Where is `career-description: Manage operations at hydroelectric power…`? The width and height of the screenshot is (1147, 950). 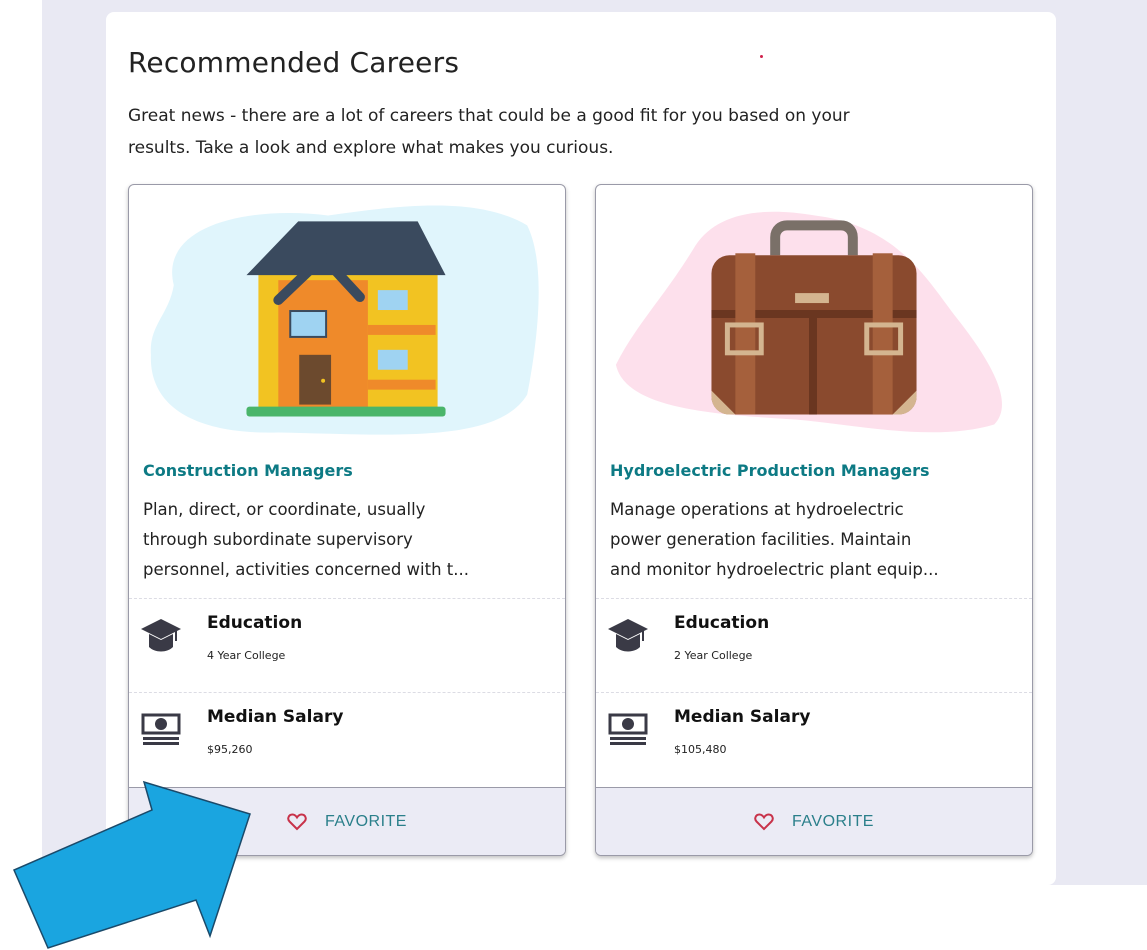
career-description: Manage operations at hydroelectric power… is located at coordinates (815, 540).